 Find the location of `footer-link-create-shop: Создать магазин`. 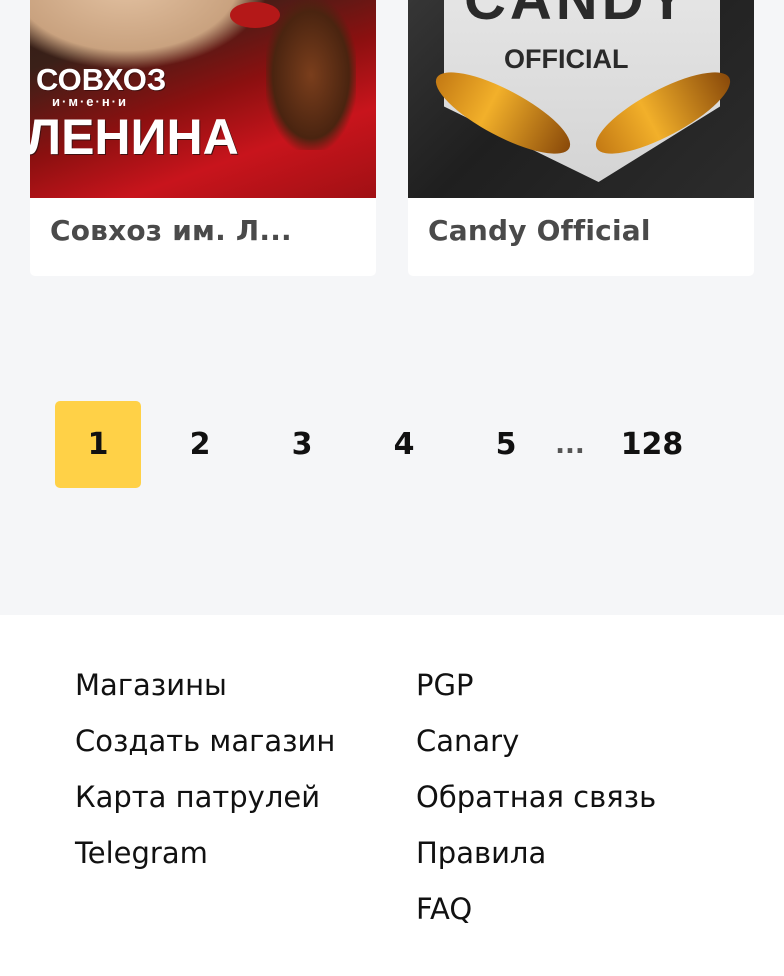

footer-link-create-shop: Создать магазин is located at coordinates (205, 747).